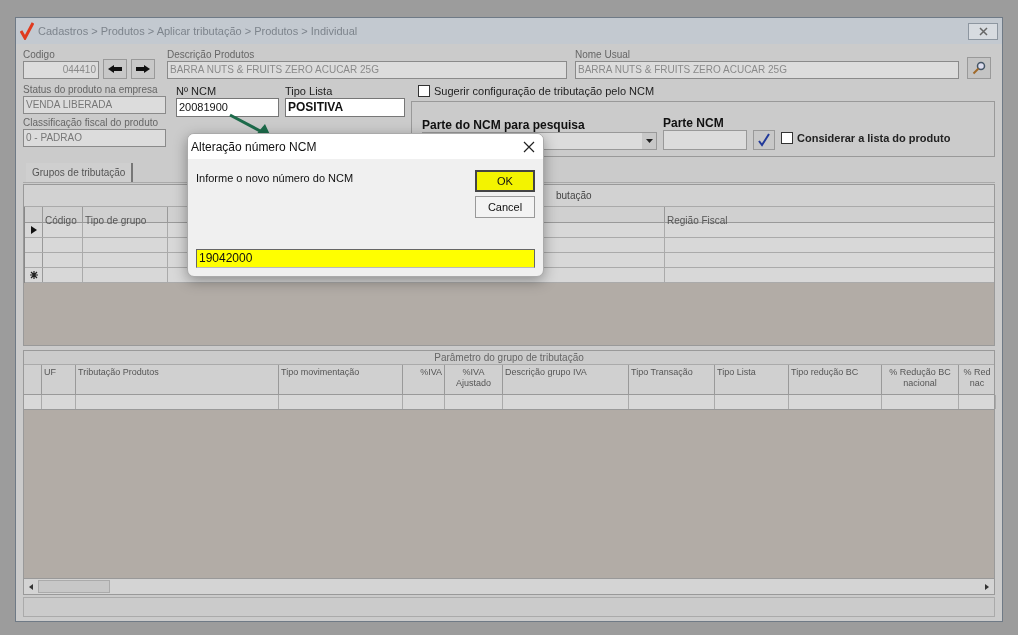  Describe the element at coordinates (544, 91) in the screenshot. I see `checkbox-label: Sugerir configuração de tributação pelo NCM` at that location.